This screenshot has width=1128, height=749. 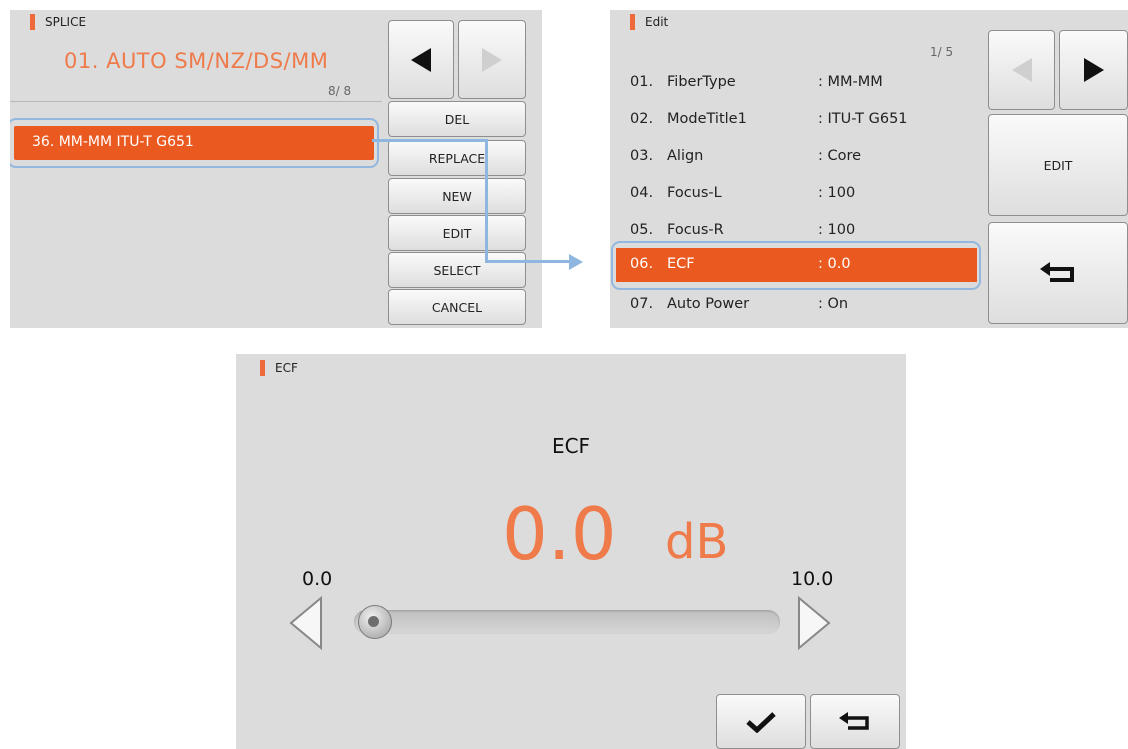 I want to click on new-button: NEW, so click(x=457, y=196).